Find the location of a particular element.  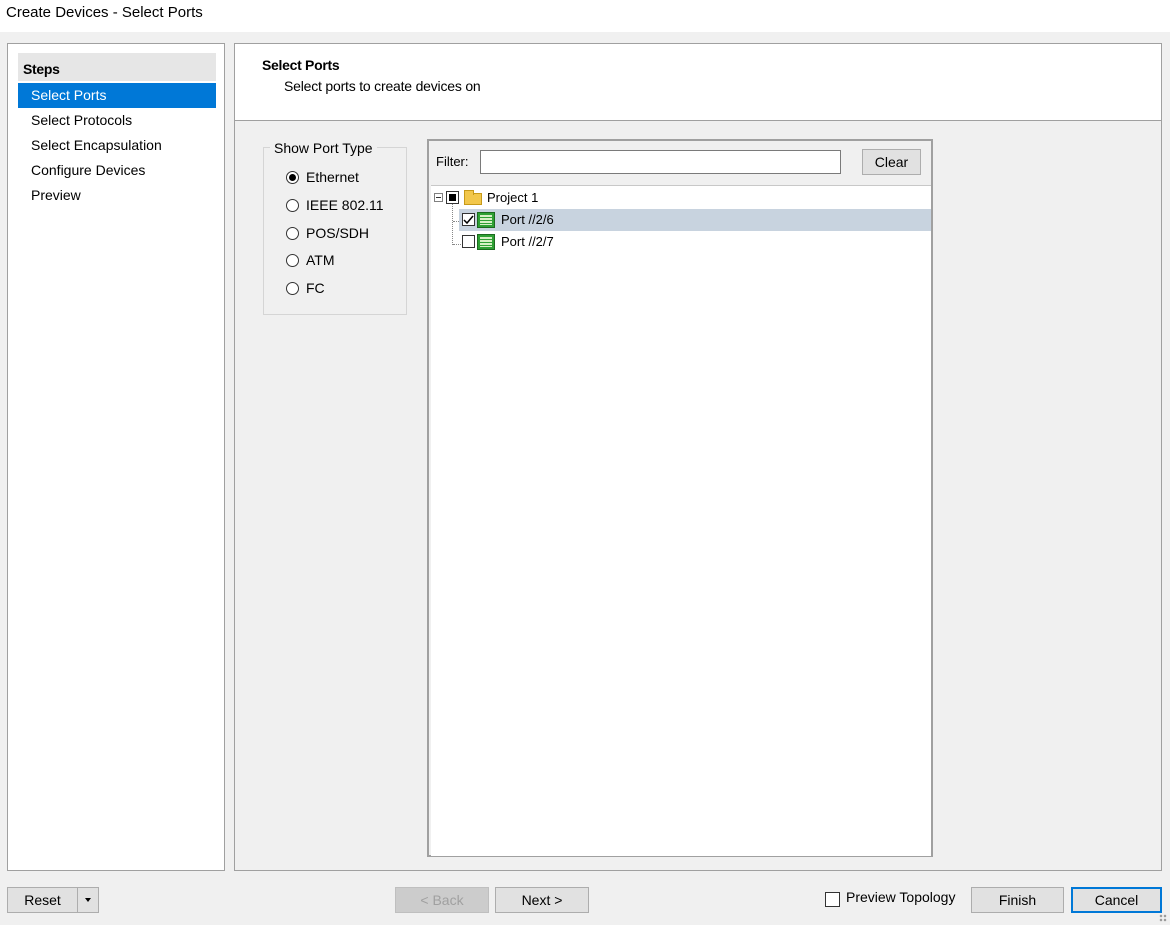

back-button-label: < Back is located at coordinates (442, 900).